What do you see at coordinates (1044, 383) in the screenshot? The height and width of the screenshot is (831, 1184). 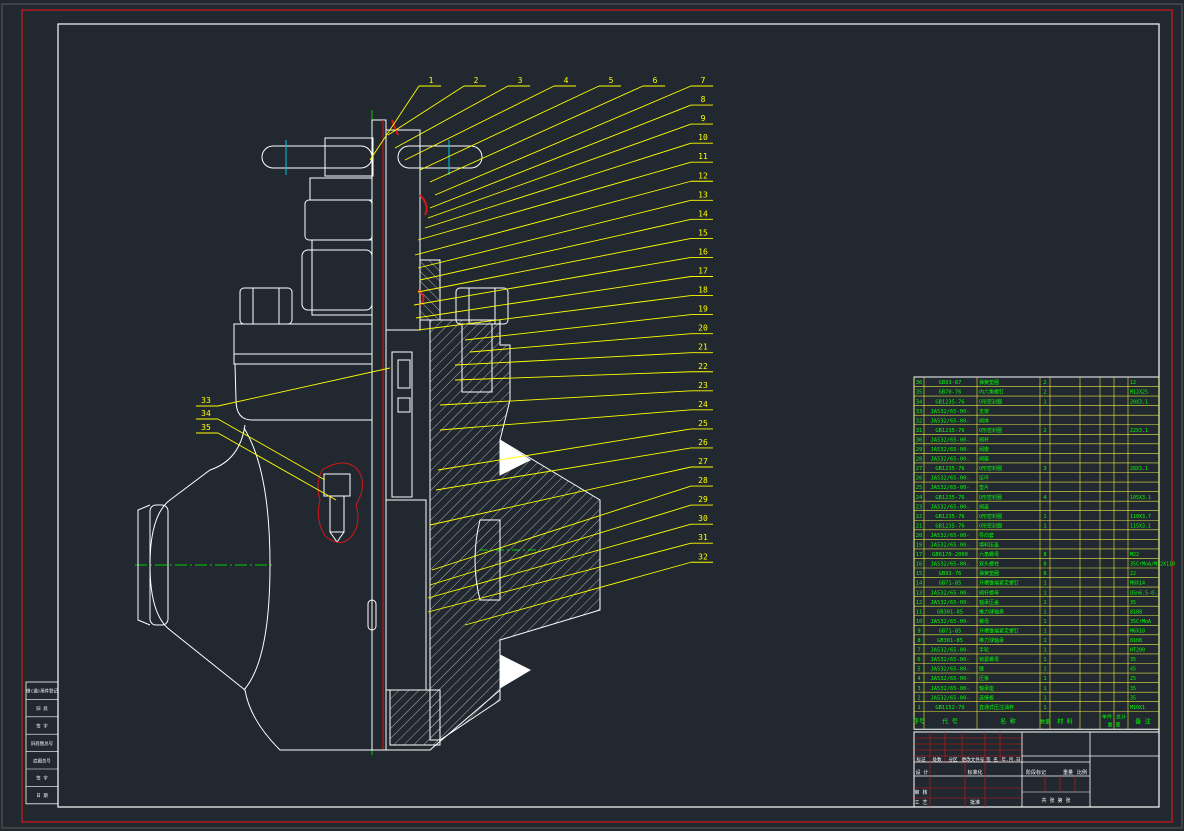 I see `part-row-36-qty: 2` at bounding box center [1044, 383].